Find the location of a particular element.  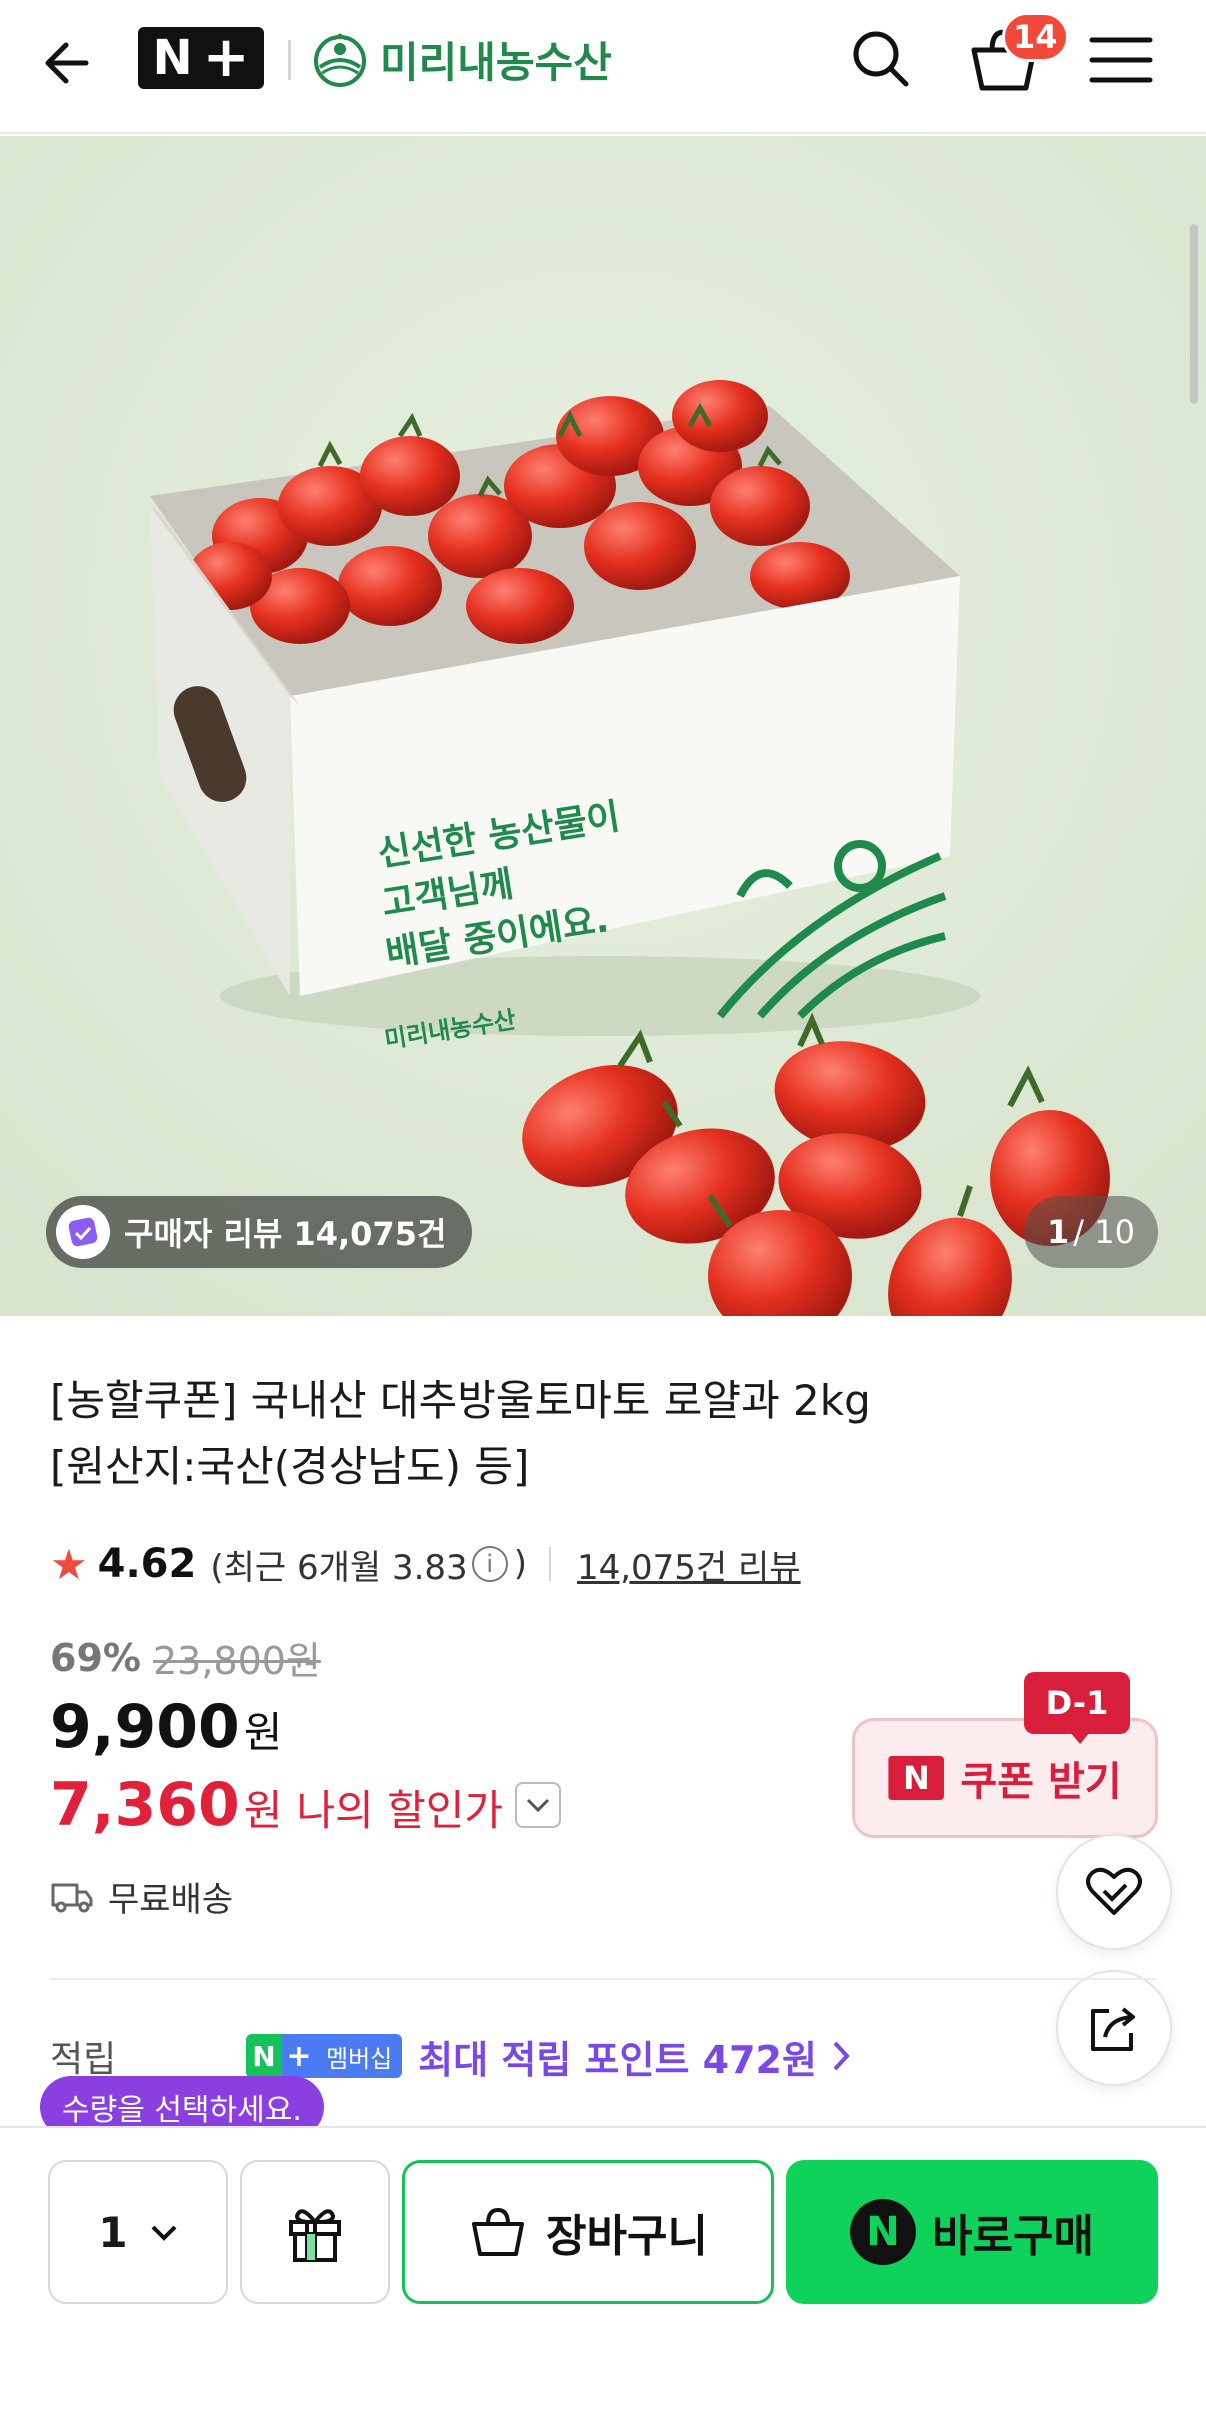

image-page-indicator: 1 / 10 is located at coordinates (1091, 1232).